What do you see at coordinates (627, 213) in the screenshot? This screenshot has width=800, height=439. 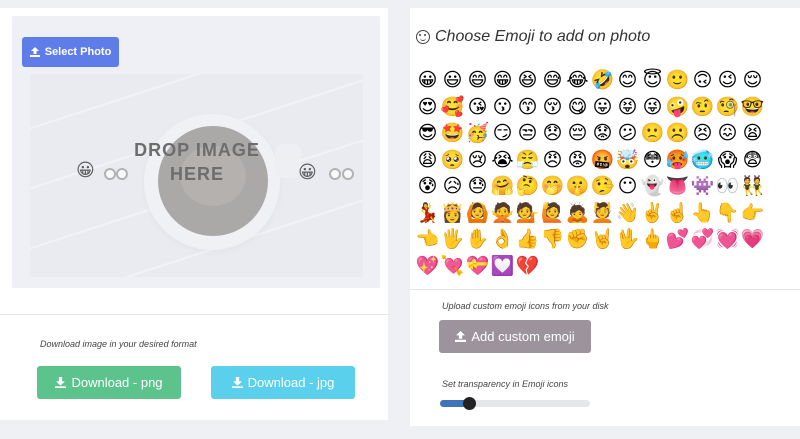 I see `emoji-option: 👋` at bounding box center [627, 213].